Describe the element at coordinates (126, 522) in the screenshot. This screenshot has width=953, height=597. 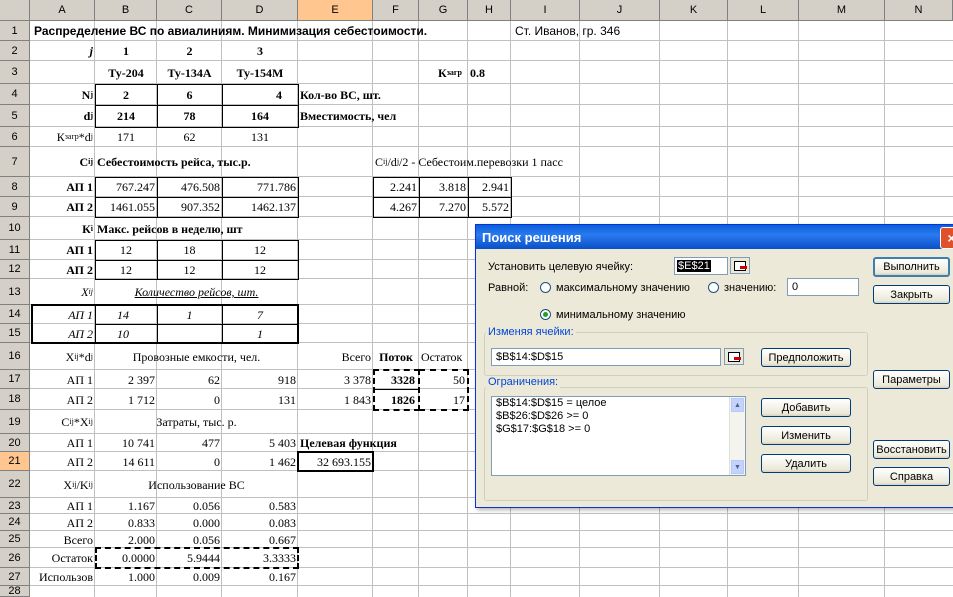
I see `cell-b24: 0.833` at that location.